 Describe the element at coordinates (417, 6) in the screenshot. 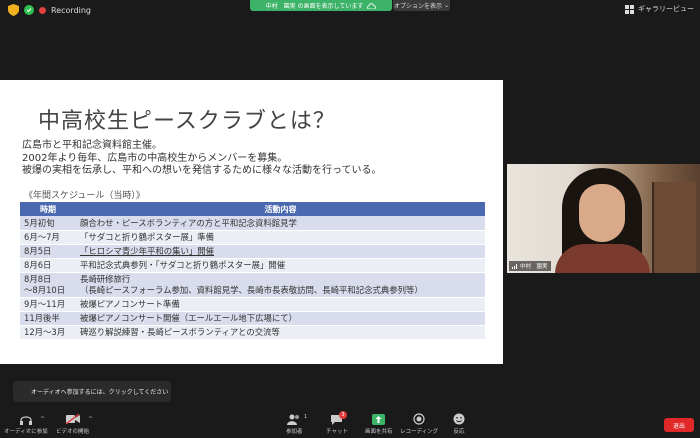

I see `view-options-label: オプションを表示` at that location.